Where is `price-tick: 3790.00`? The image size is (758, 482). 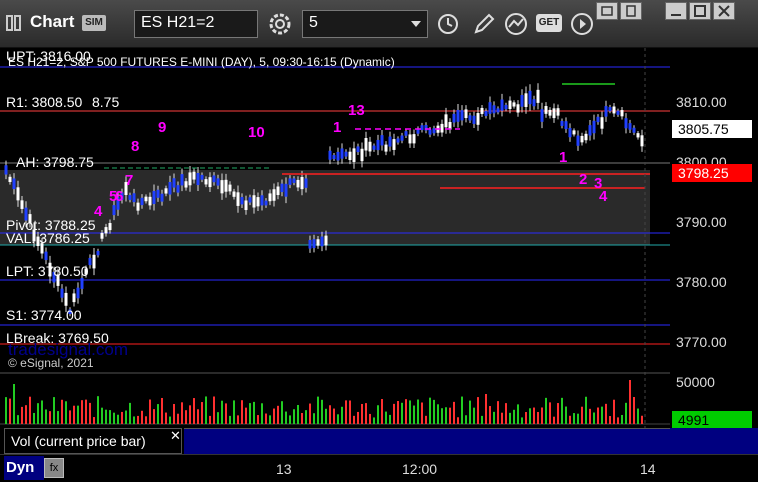
price-tick: 3790.00 is located at coordinates (701, 222).